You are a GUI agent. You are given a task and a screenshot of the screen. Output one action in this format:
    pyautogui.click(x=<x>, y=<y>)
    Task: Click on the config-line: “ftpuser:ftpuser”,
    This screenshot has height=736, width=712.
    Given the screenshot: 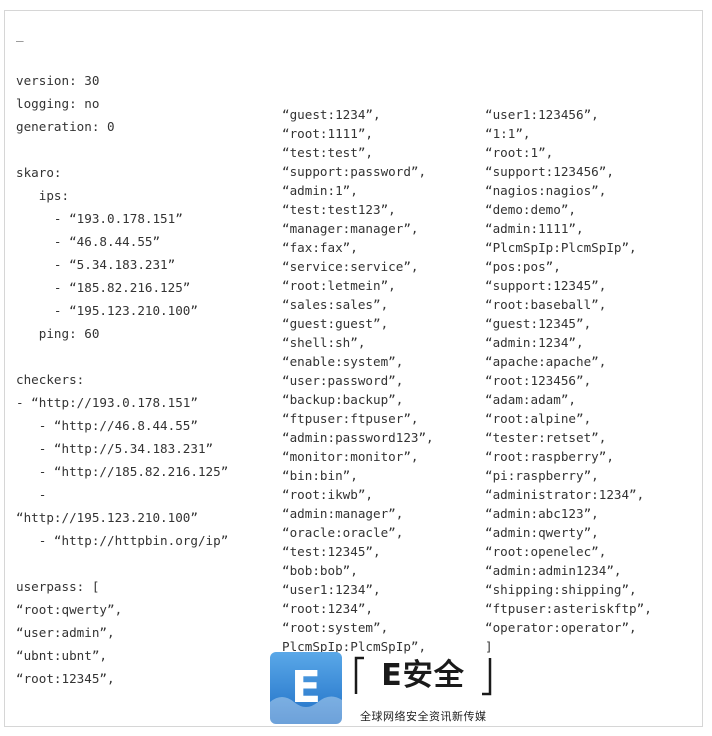 What is the action you would take?
    pyautogui.click(x=350, y=418)
    